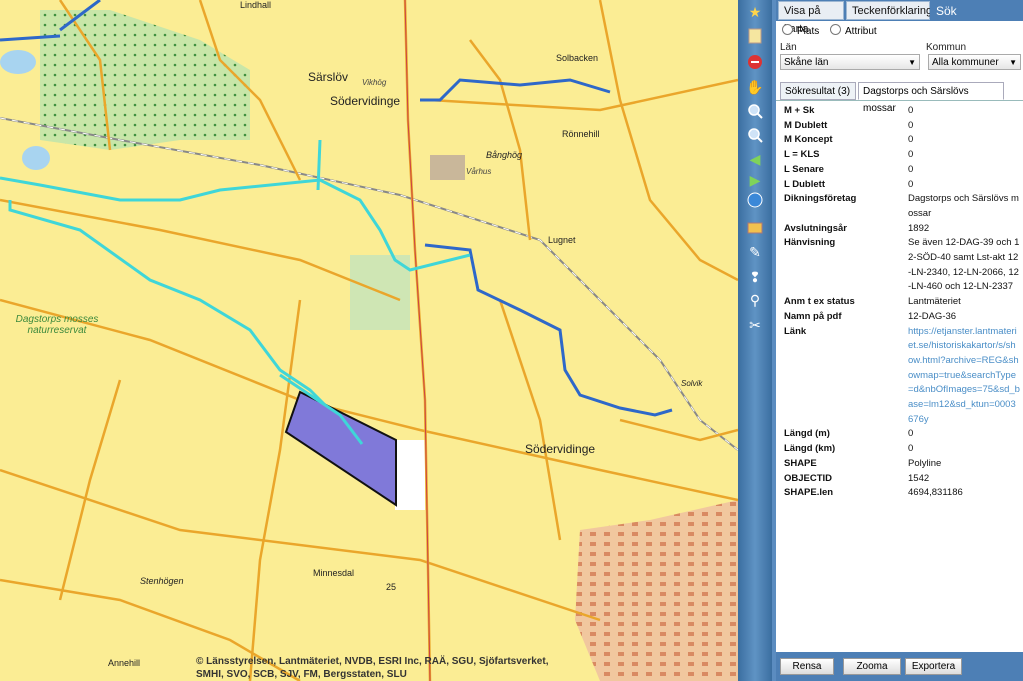 Image resolution: width=1023 pixels, height=681 pixels. Describe the element at coordinates (902, 449) in the screenshot. I see `attribute-row: Längd (km) 0` at that location.